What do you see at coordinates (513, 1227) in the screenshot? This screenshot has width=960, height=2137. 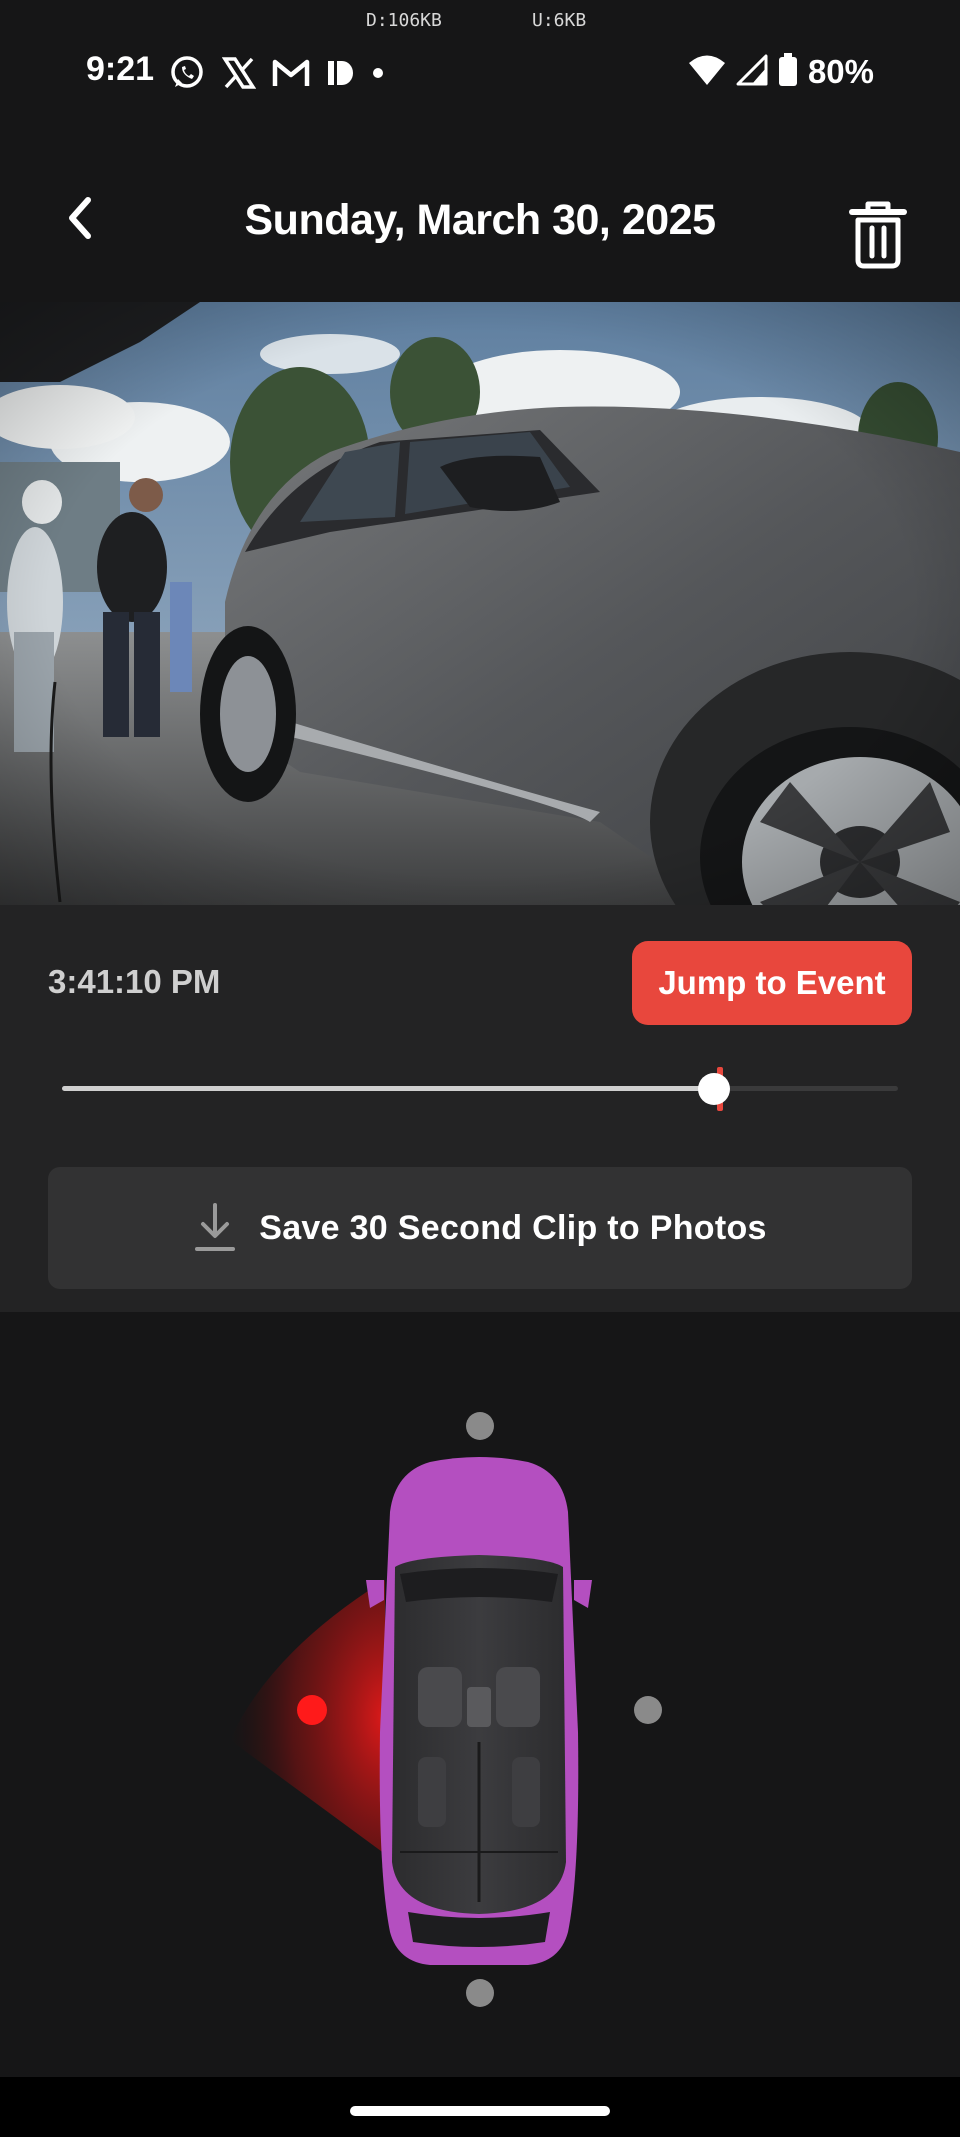 I see `save-clip-label: Save 30 Second Clip to Photos` at bounding box center [513, 1227].